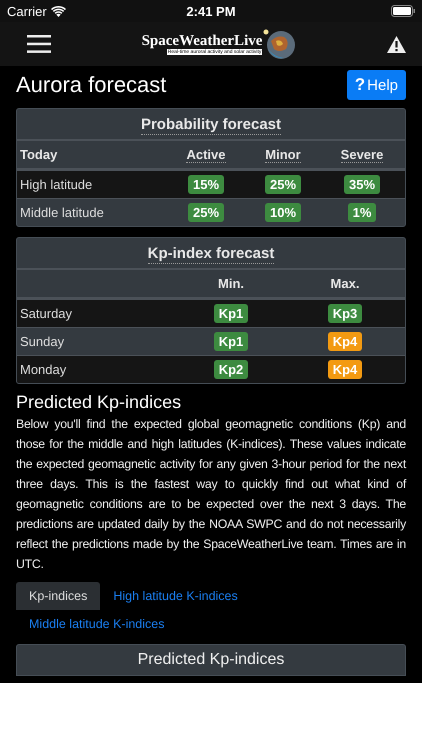 The image size is (422, 750). Describe the element at coordinates (58, 11) in the screenshot. I see `wifi-icon` at that location.